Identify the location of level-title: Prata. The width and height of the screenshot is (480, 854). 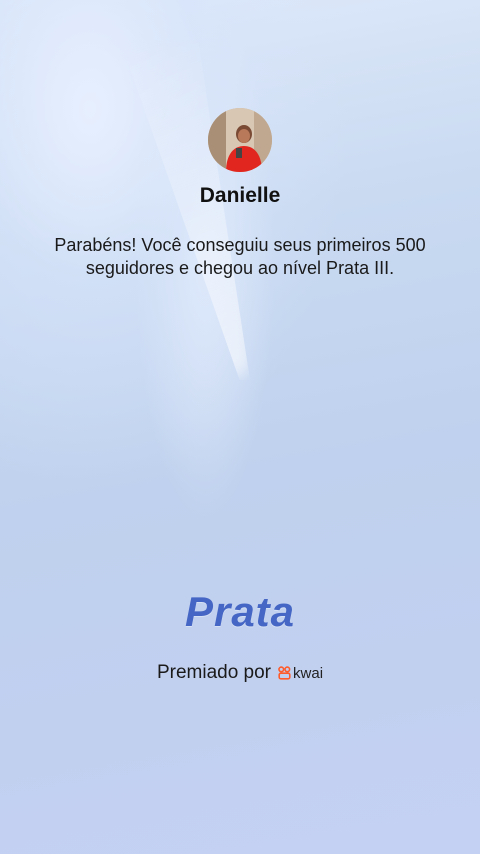
(240, 611).